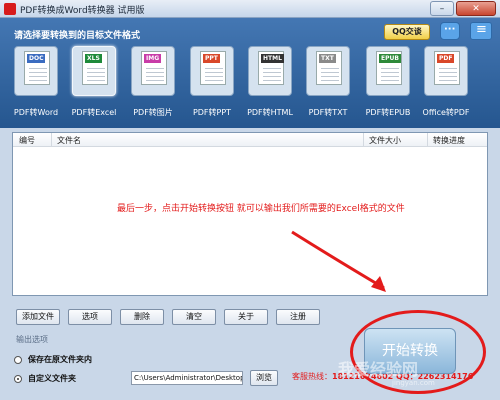 The image size is (500, 400). What do you see at coordinates (18, 379) in the screenshot?
I see `radio-custom-folder` at bounding box center [18, 379].